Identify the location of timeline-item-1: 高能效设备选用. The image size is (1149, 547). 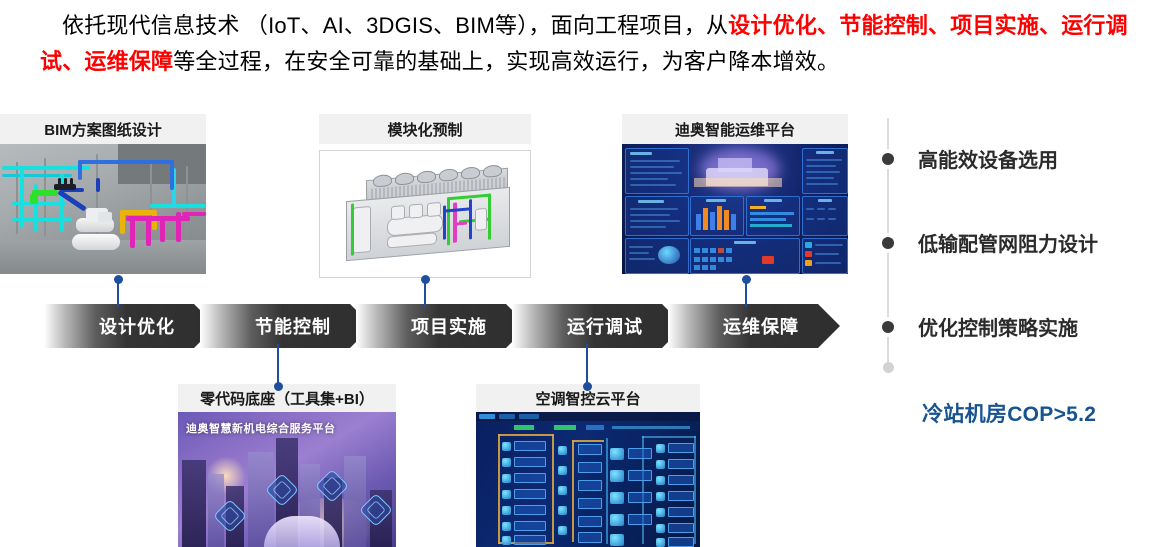
(968, 158).